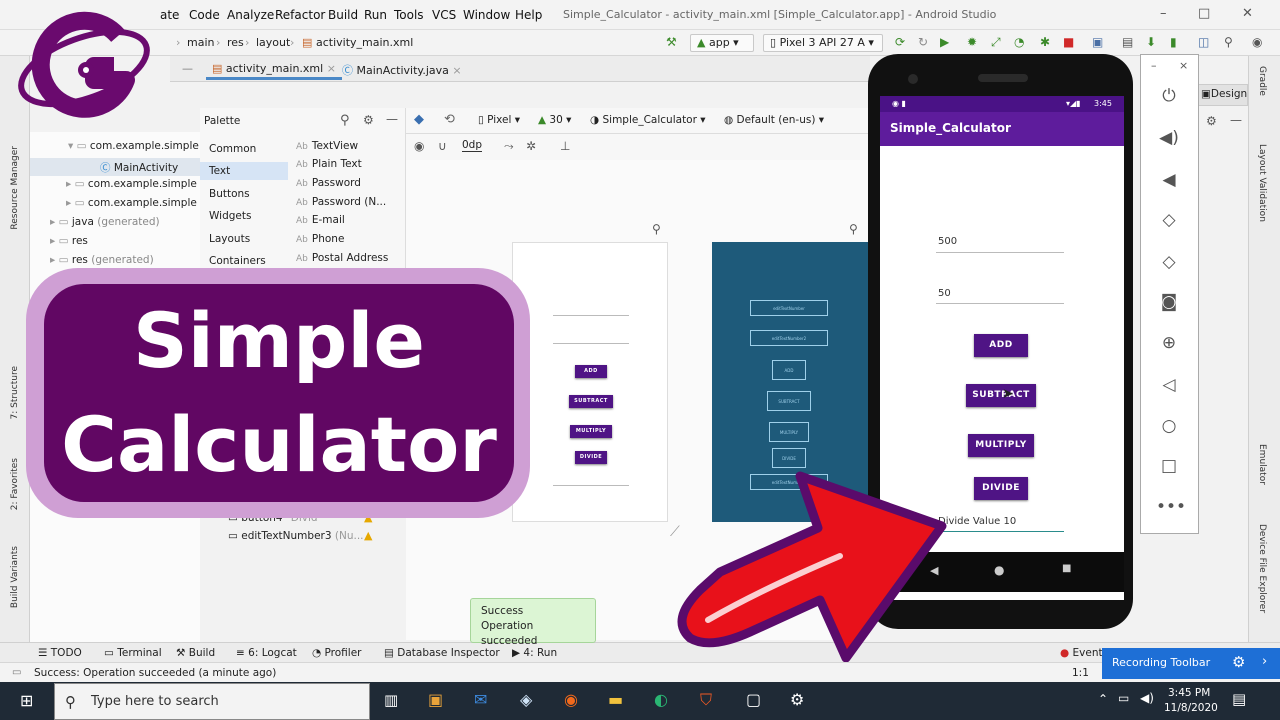 The width and height of the screenshot is (1280, 720). I want to click on structure-tab: 7: Structure, so click(15, 393).